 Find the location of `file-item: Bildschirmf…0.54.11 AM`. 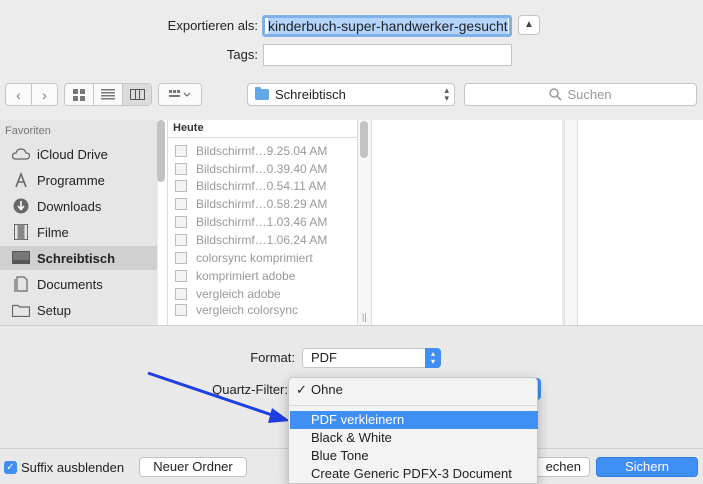

file-item: Bildschirmf…0.54.11 AM is located at coordinates (251, 186).